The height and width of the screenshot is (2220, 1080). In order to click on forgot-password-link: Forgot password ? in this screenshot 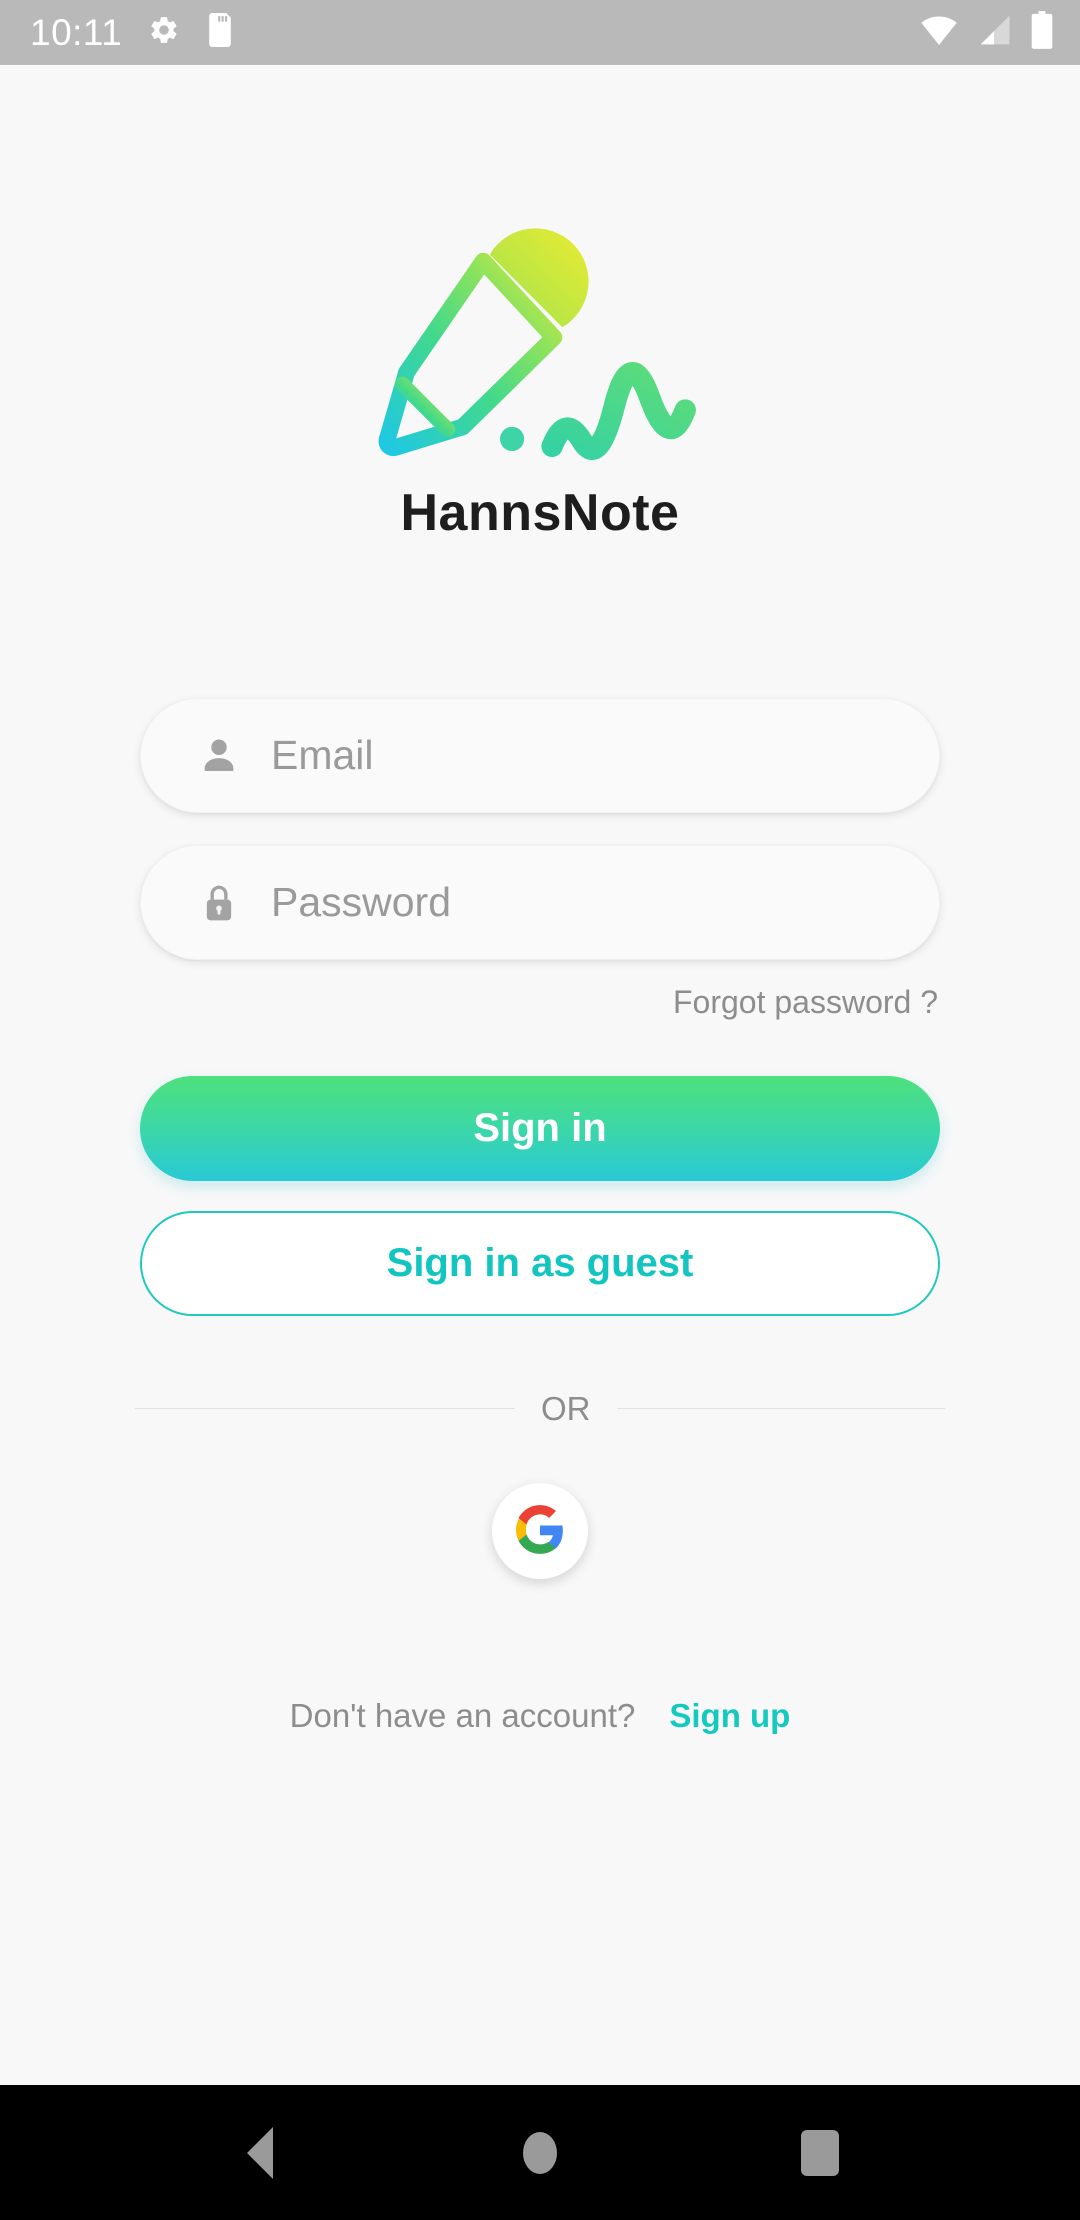, I will do `click(805, 1002)`.